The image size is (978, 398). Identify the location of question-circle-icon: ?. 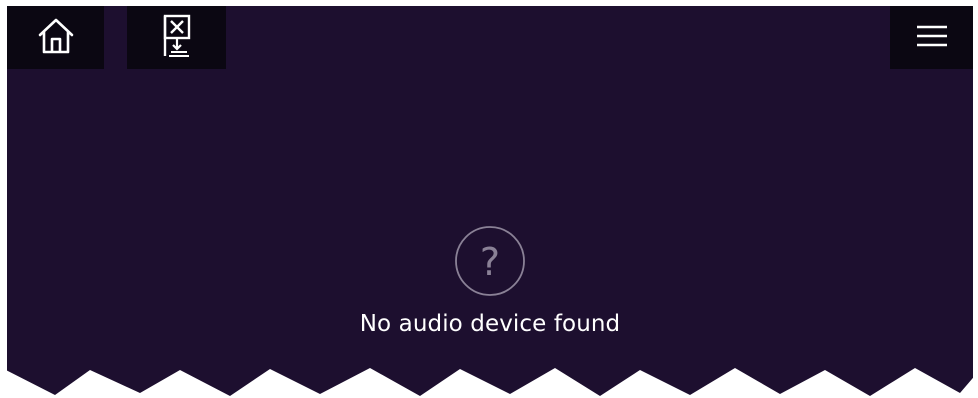
(490, 261).